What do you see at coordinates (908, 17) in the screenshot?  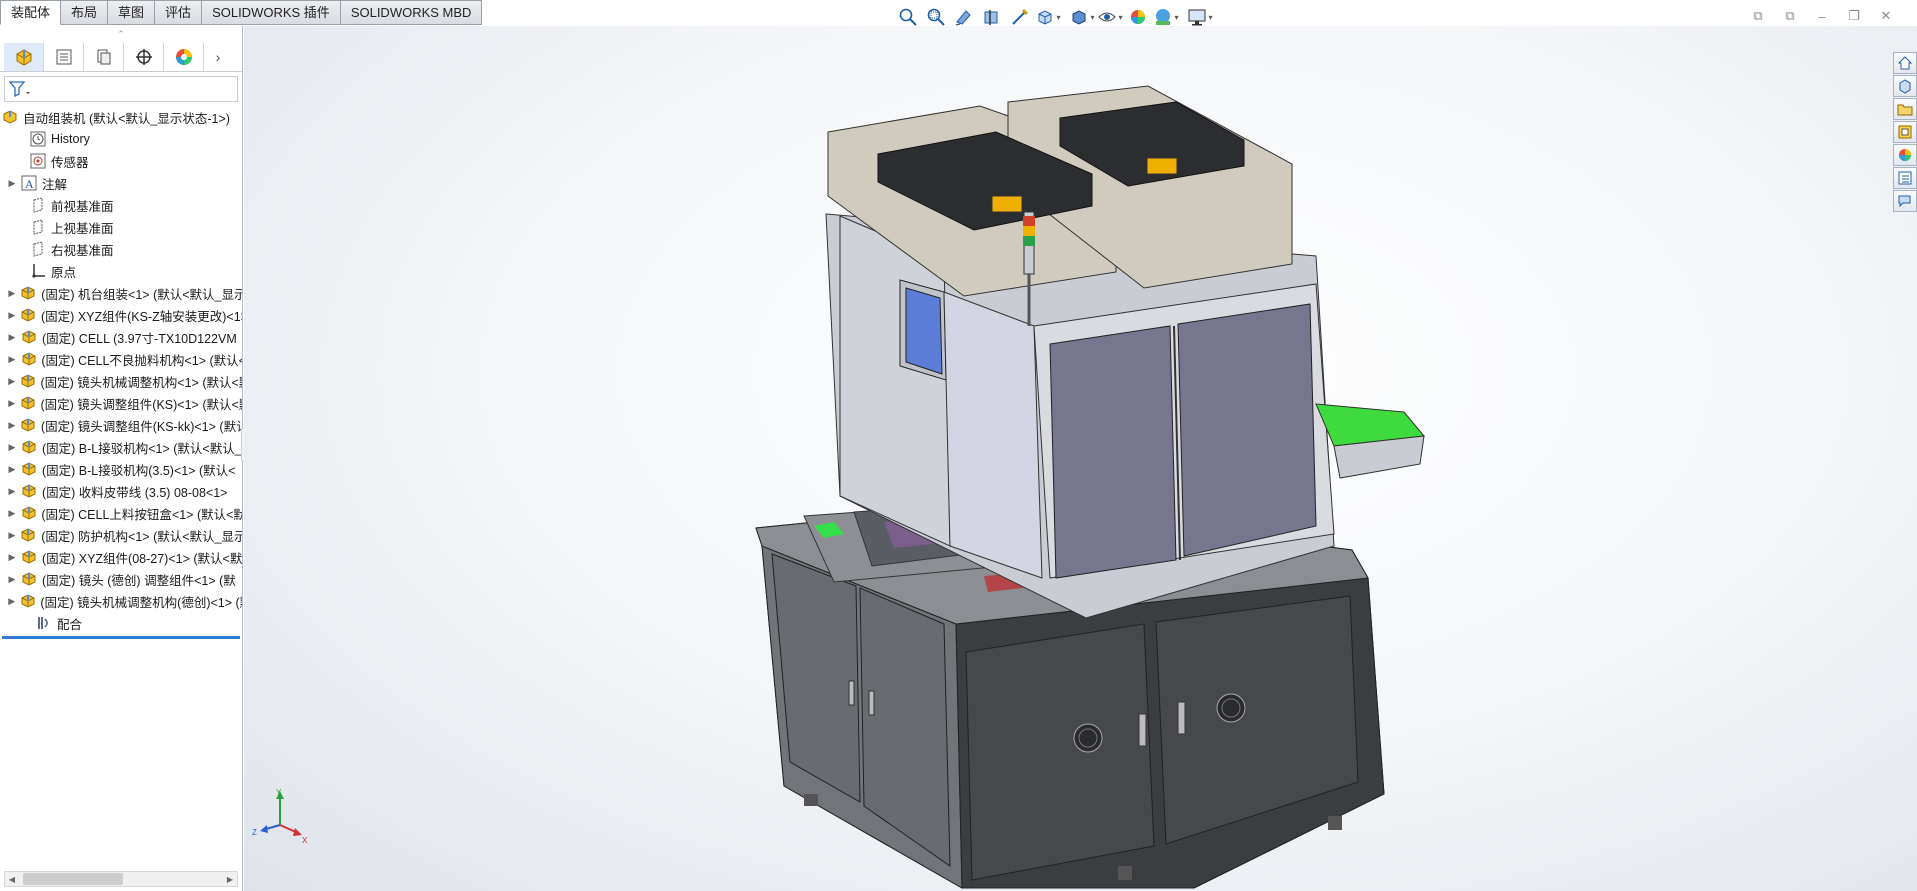 I see `zoom-to-fit-icon` at bounding box center [908, 17].